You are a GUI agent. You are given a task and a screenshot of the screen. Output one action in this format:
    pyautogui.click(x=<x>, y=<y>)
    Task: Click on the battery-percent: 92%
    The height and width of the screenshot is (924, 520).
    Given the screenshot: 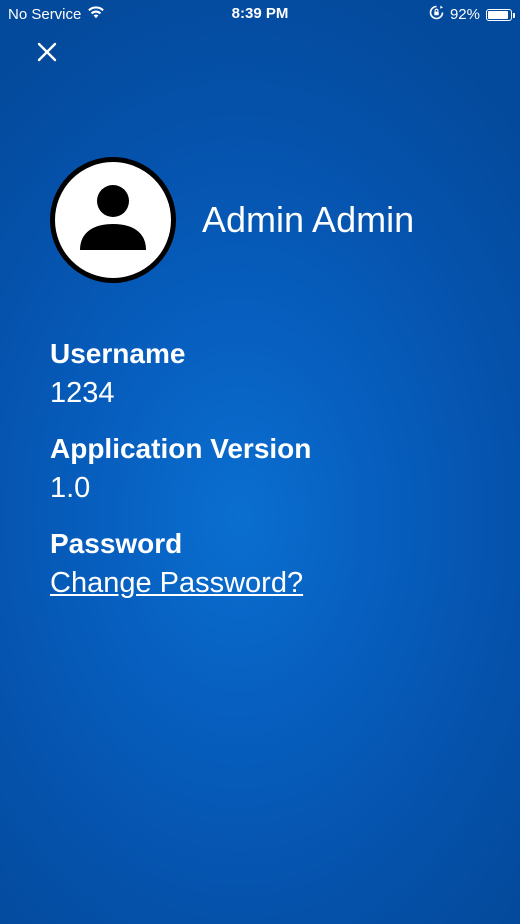 What is the action you would take?
    pyautogui.click(x=464, y=14)
    